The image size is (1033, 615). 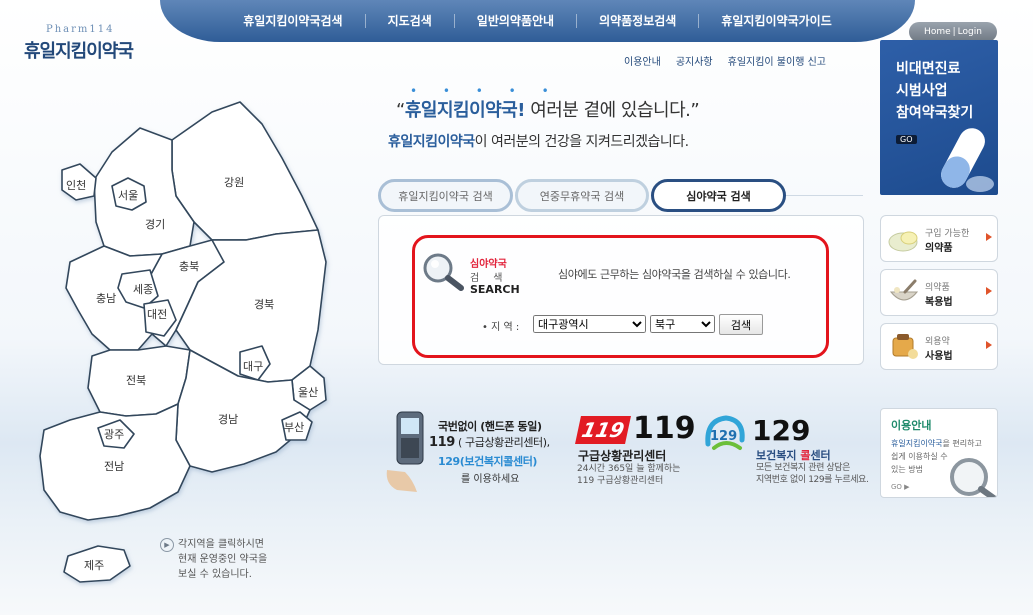 What do you see at coordinates (937, 32) in the screenshot?
I see `home-link: Home` at bounding box center [937, 32].